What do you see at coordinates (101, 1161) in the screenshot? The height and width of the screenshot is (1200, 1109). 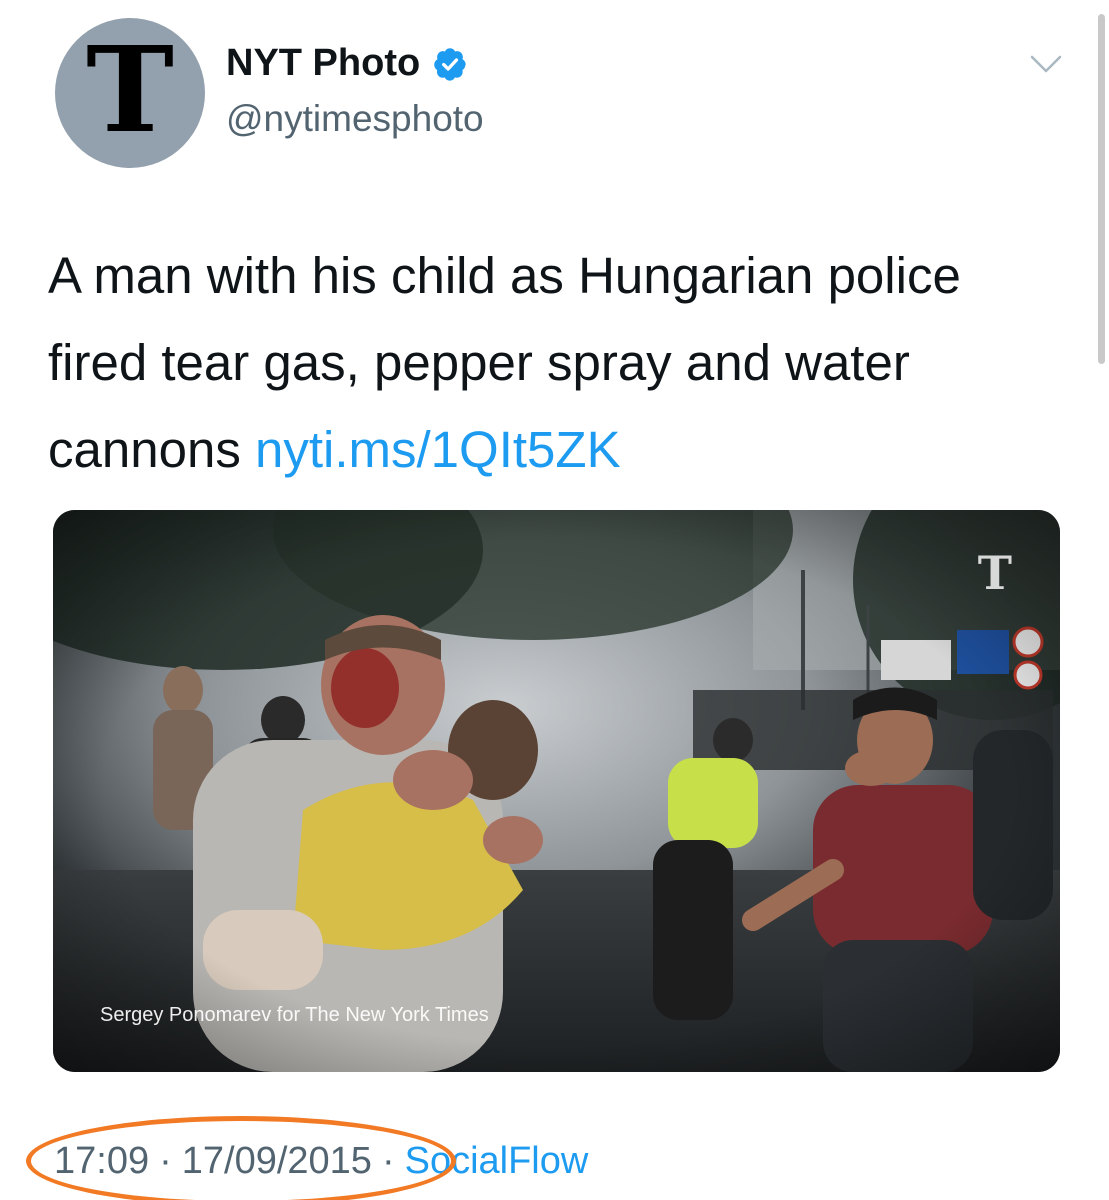 I see `tweet-time: 17:09` at bounding box center [101, 1161].